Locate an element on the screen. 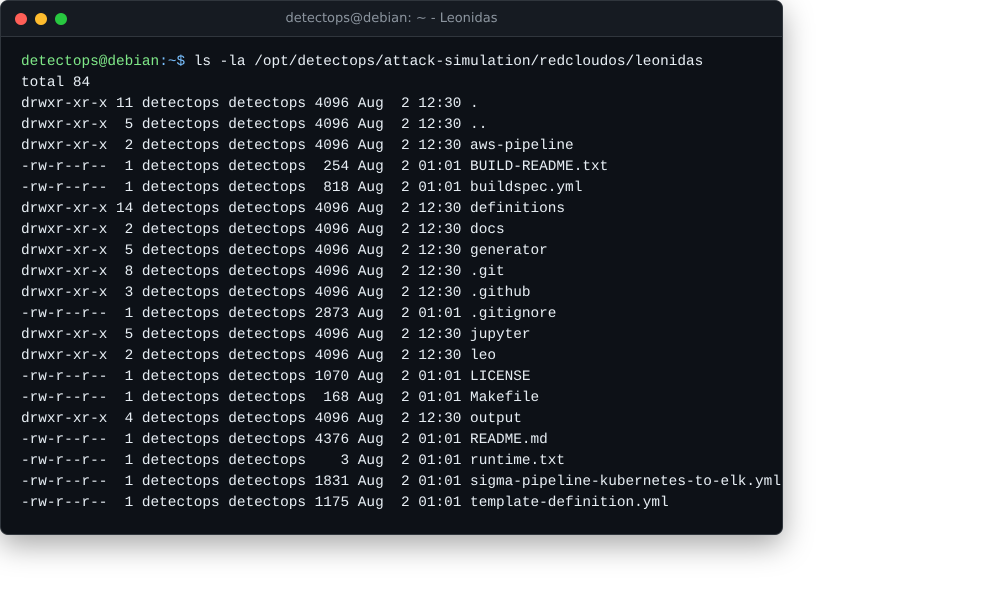  output-line: drwxr-xr-x 4 detectops detectops 4096 Aug 2 12:30 output is located at coordinates (271, 419).